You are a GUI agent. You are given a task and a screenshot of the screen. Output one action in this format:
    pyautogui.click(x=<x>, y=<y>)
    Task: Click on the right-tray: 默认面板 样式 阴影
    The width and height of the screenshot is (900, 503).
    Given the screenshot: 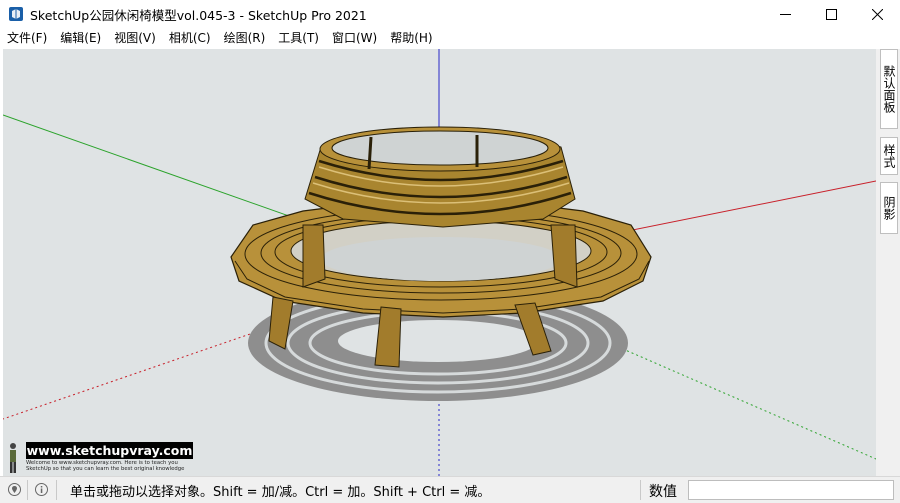 What is the action you would take?
    pyautogui.click(x=888, y=262)
    